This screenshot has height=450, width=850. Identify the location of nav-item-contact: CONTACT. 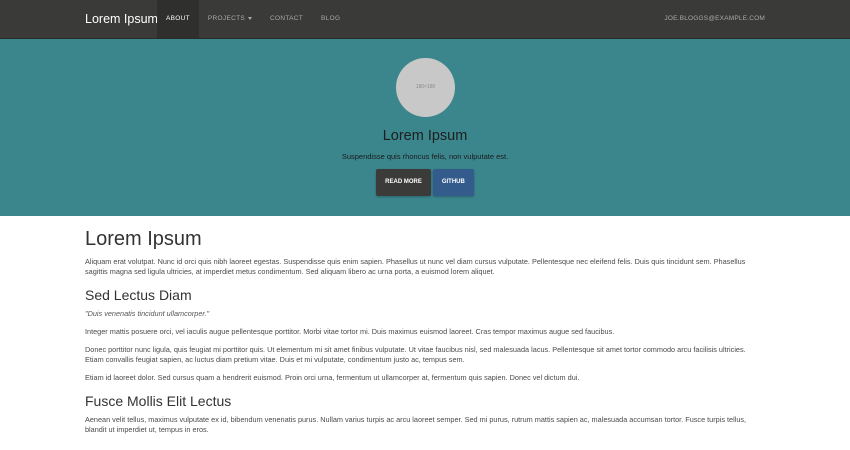
(286, 19).